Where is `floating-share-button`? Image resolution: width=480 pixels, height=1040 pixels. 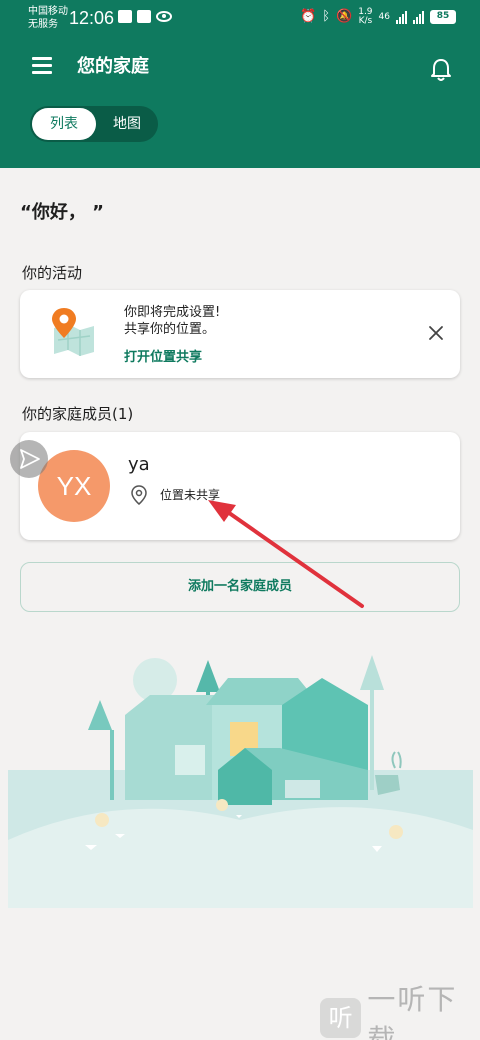 floating-share-button is located at coordinates (29, 459).